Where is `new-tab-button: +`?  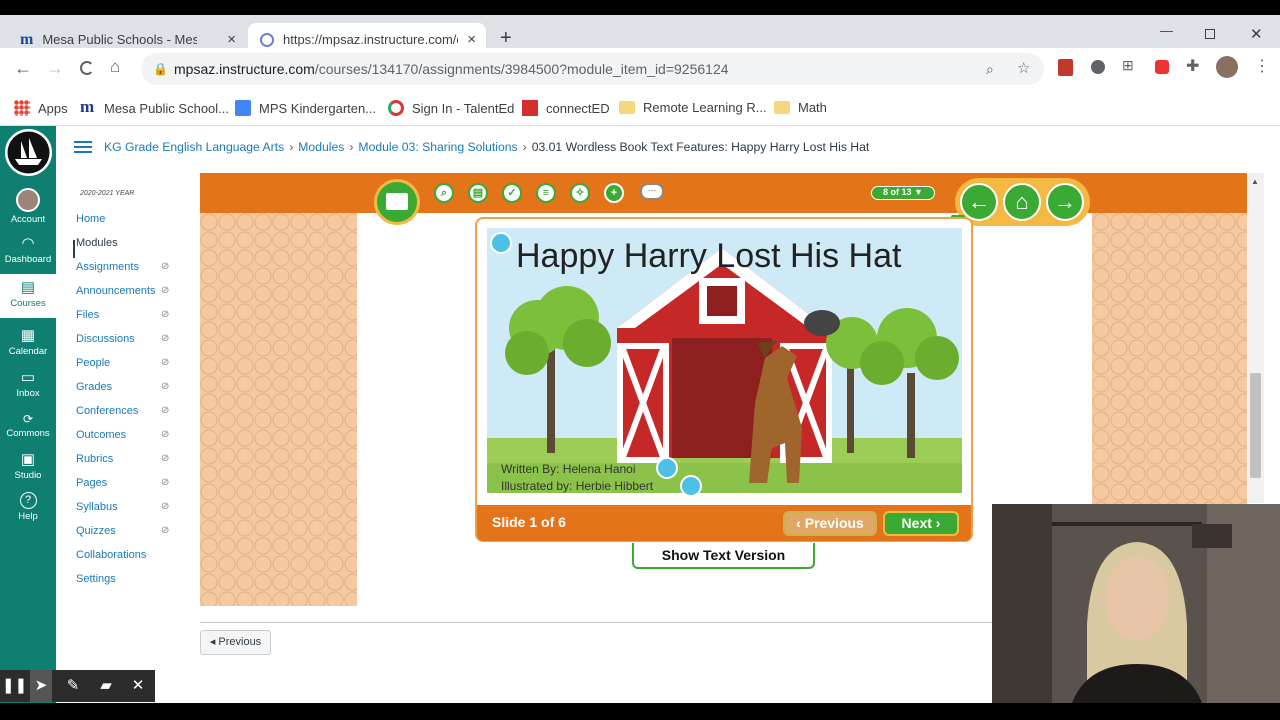 new-tab-button: + is located at coordinates (506, 38).